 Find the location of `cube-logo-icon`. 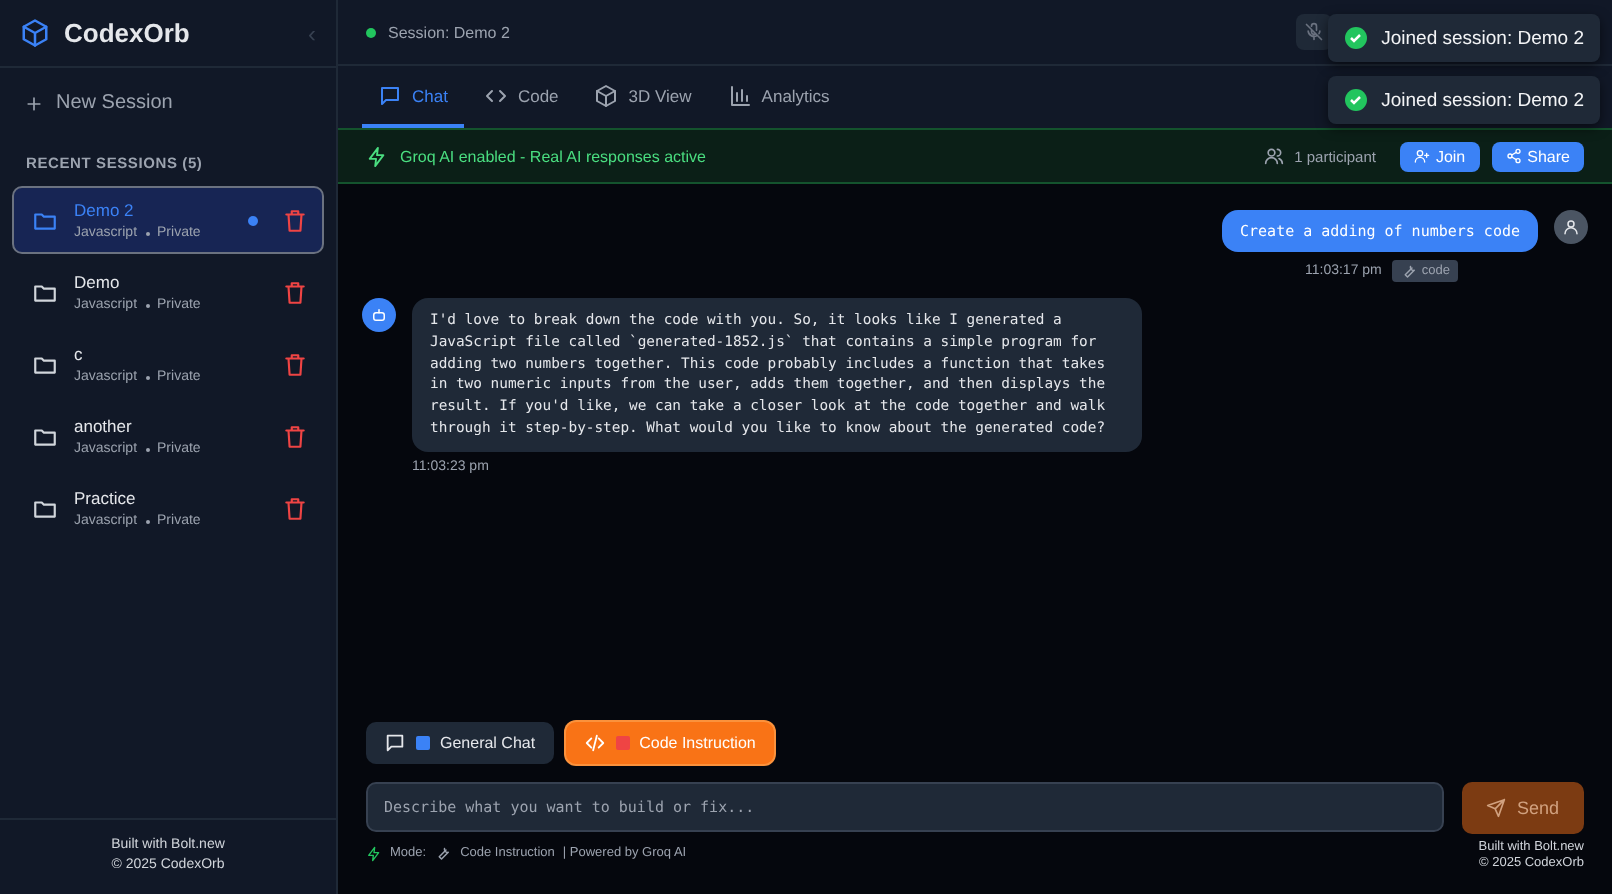

cube-logo-icon is located at coordinates (35, 33).